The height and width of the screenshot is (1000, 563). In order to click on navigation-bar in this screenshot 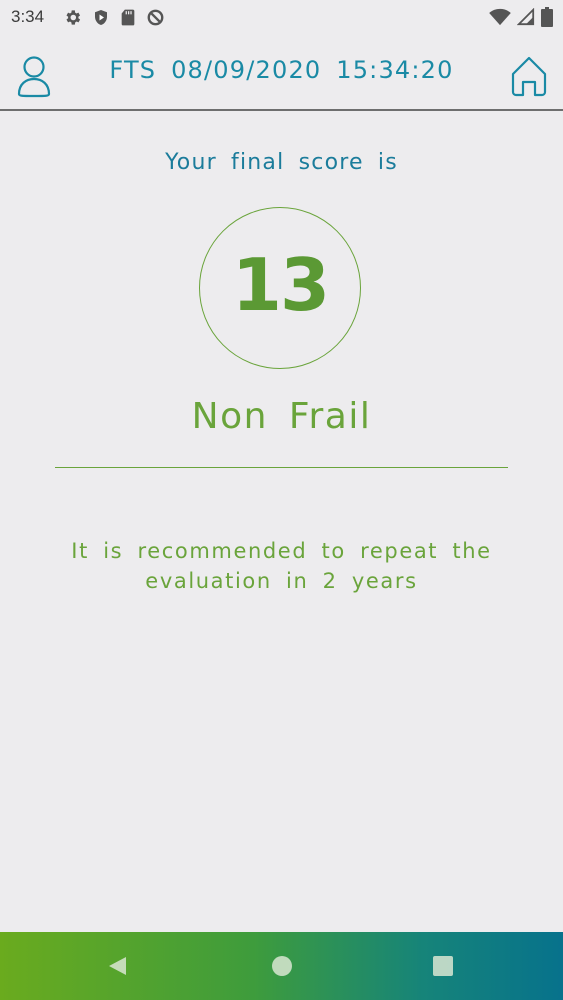, I will do `click(281, 966)`.